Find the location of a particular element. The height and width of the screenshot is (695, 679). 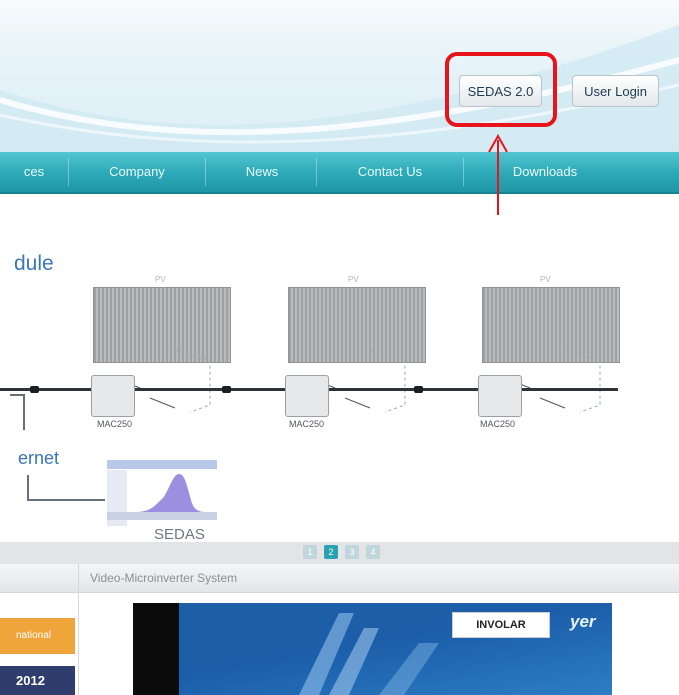

involar-logo: INVOLAR is located at coordinates (501, 625).